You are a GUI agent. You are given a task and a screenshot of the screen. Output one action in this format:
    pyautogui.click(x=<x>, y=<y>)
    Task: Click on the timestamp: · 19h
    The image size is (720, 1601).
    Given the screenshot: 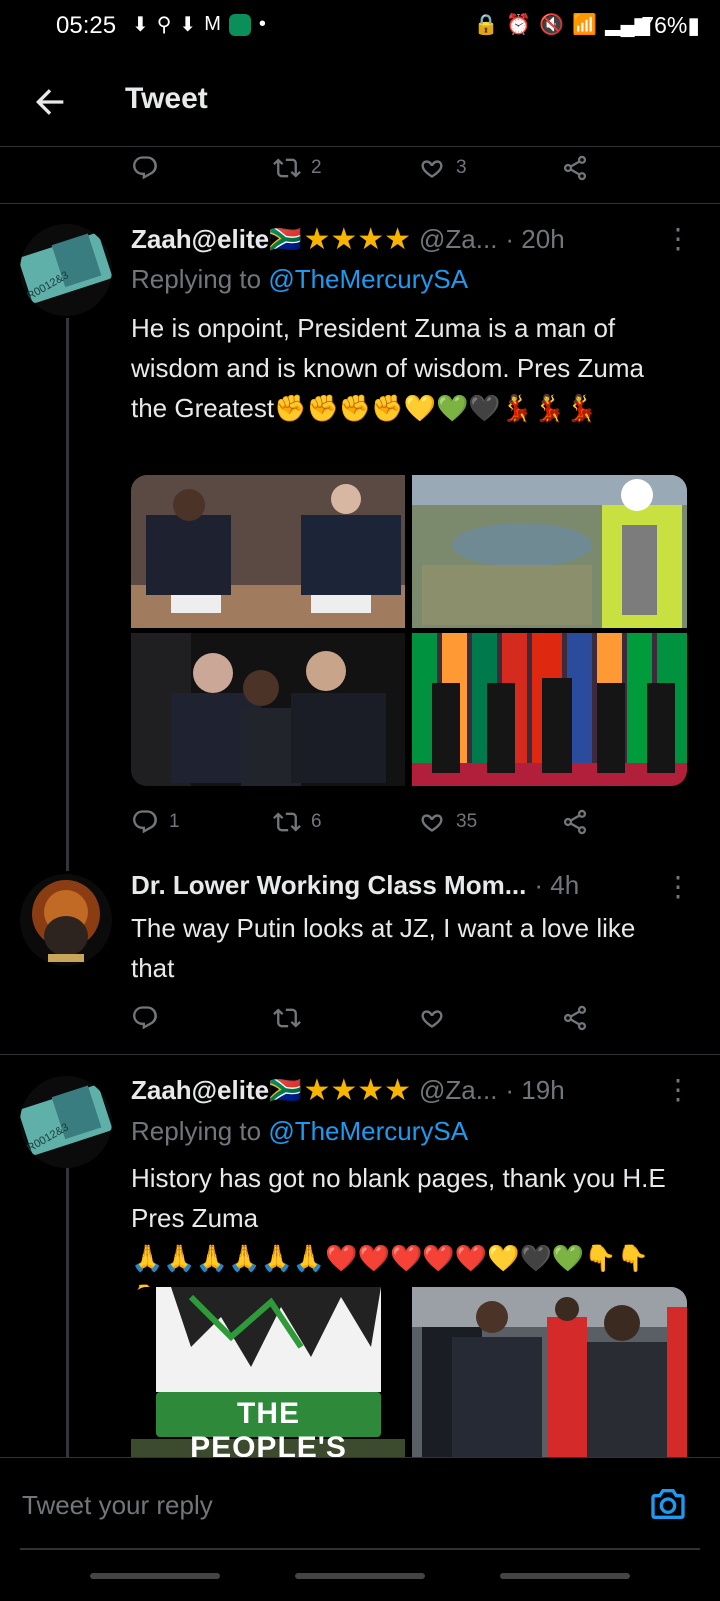 What is the action you would take?
    pyautogui.click(x=535, y=1090)
    